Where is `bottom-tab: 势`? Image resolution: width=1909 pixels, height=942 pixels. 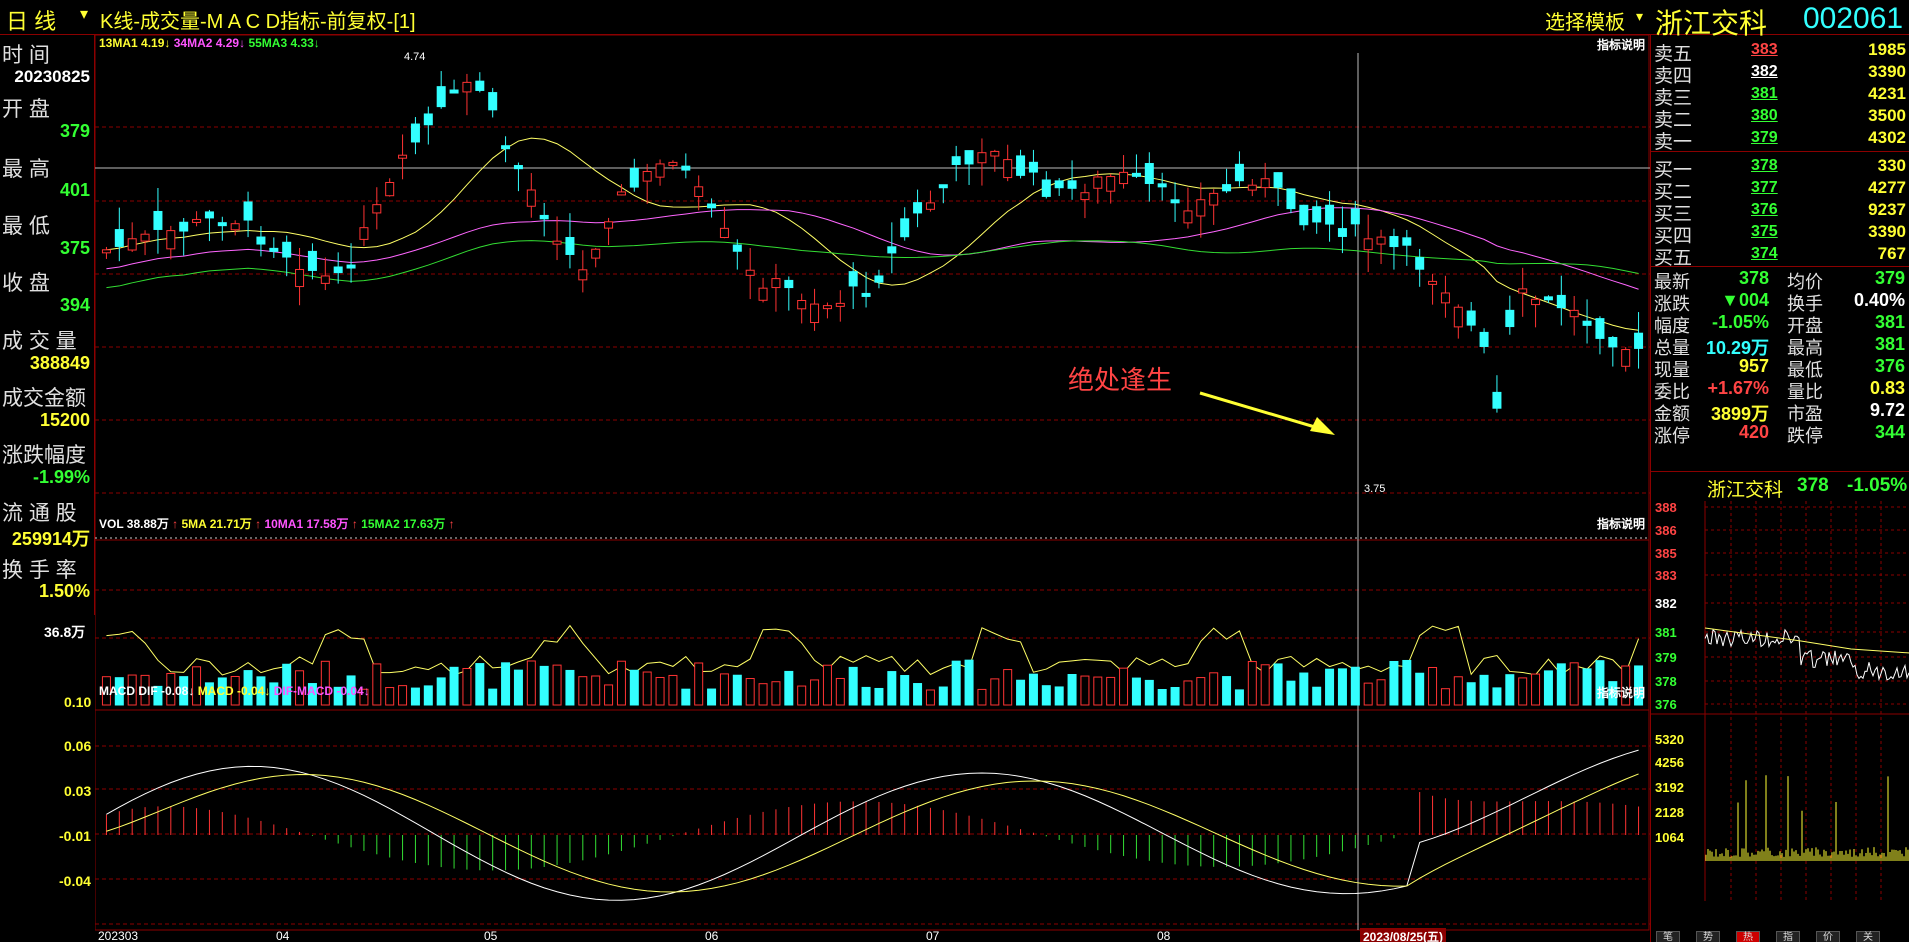
bottom-tab: 势 is located at coordinates (1708, 936).